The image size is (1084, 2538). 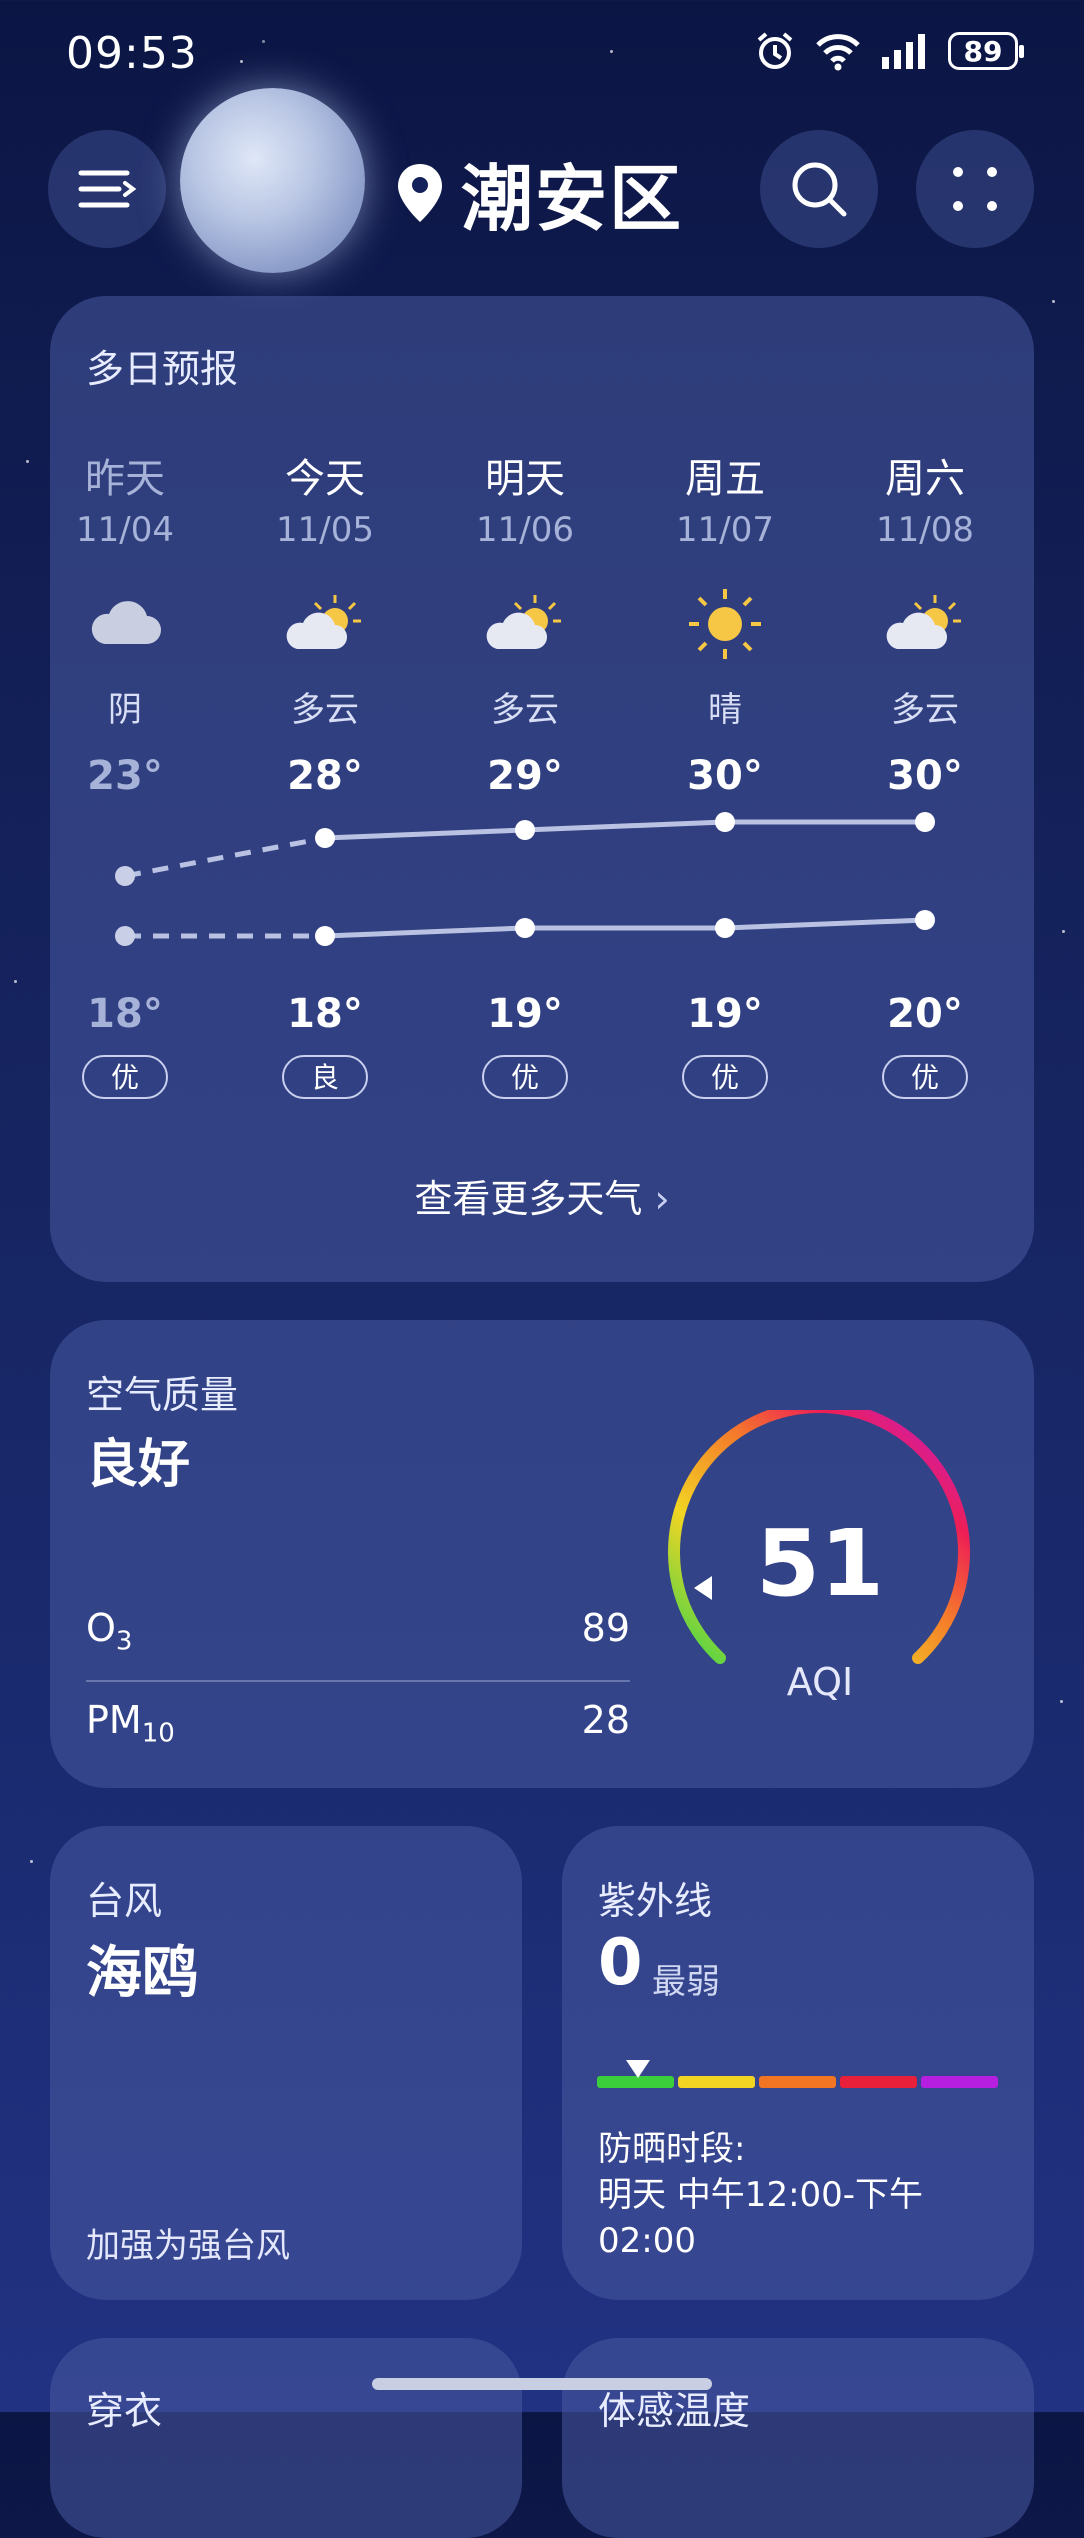 I want to click on battery-level: 89, so click(x=983, y=51).